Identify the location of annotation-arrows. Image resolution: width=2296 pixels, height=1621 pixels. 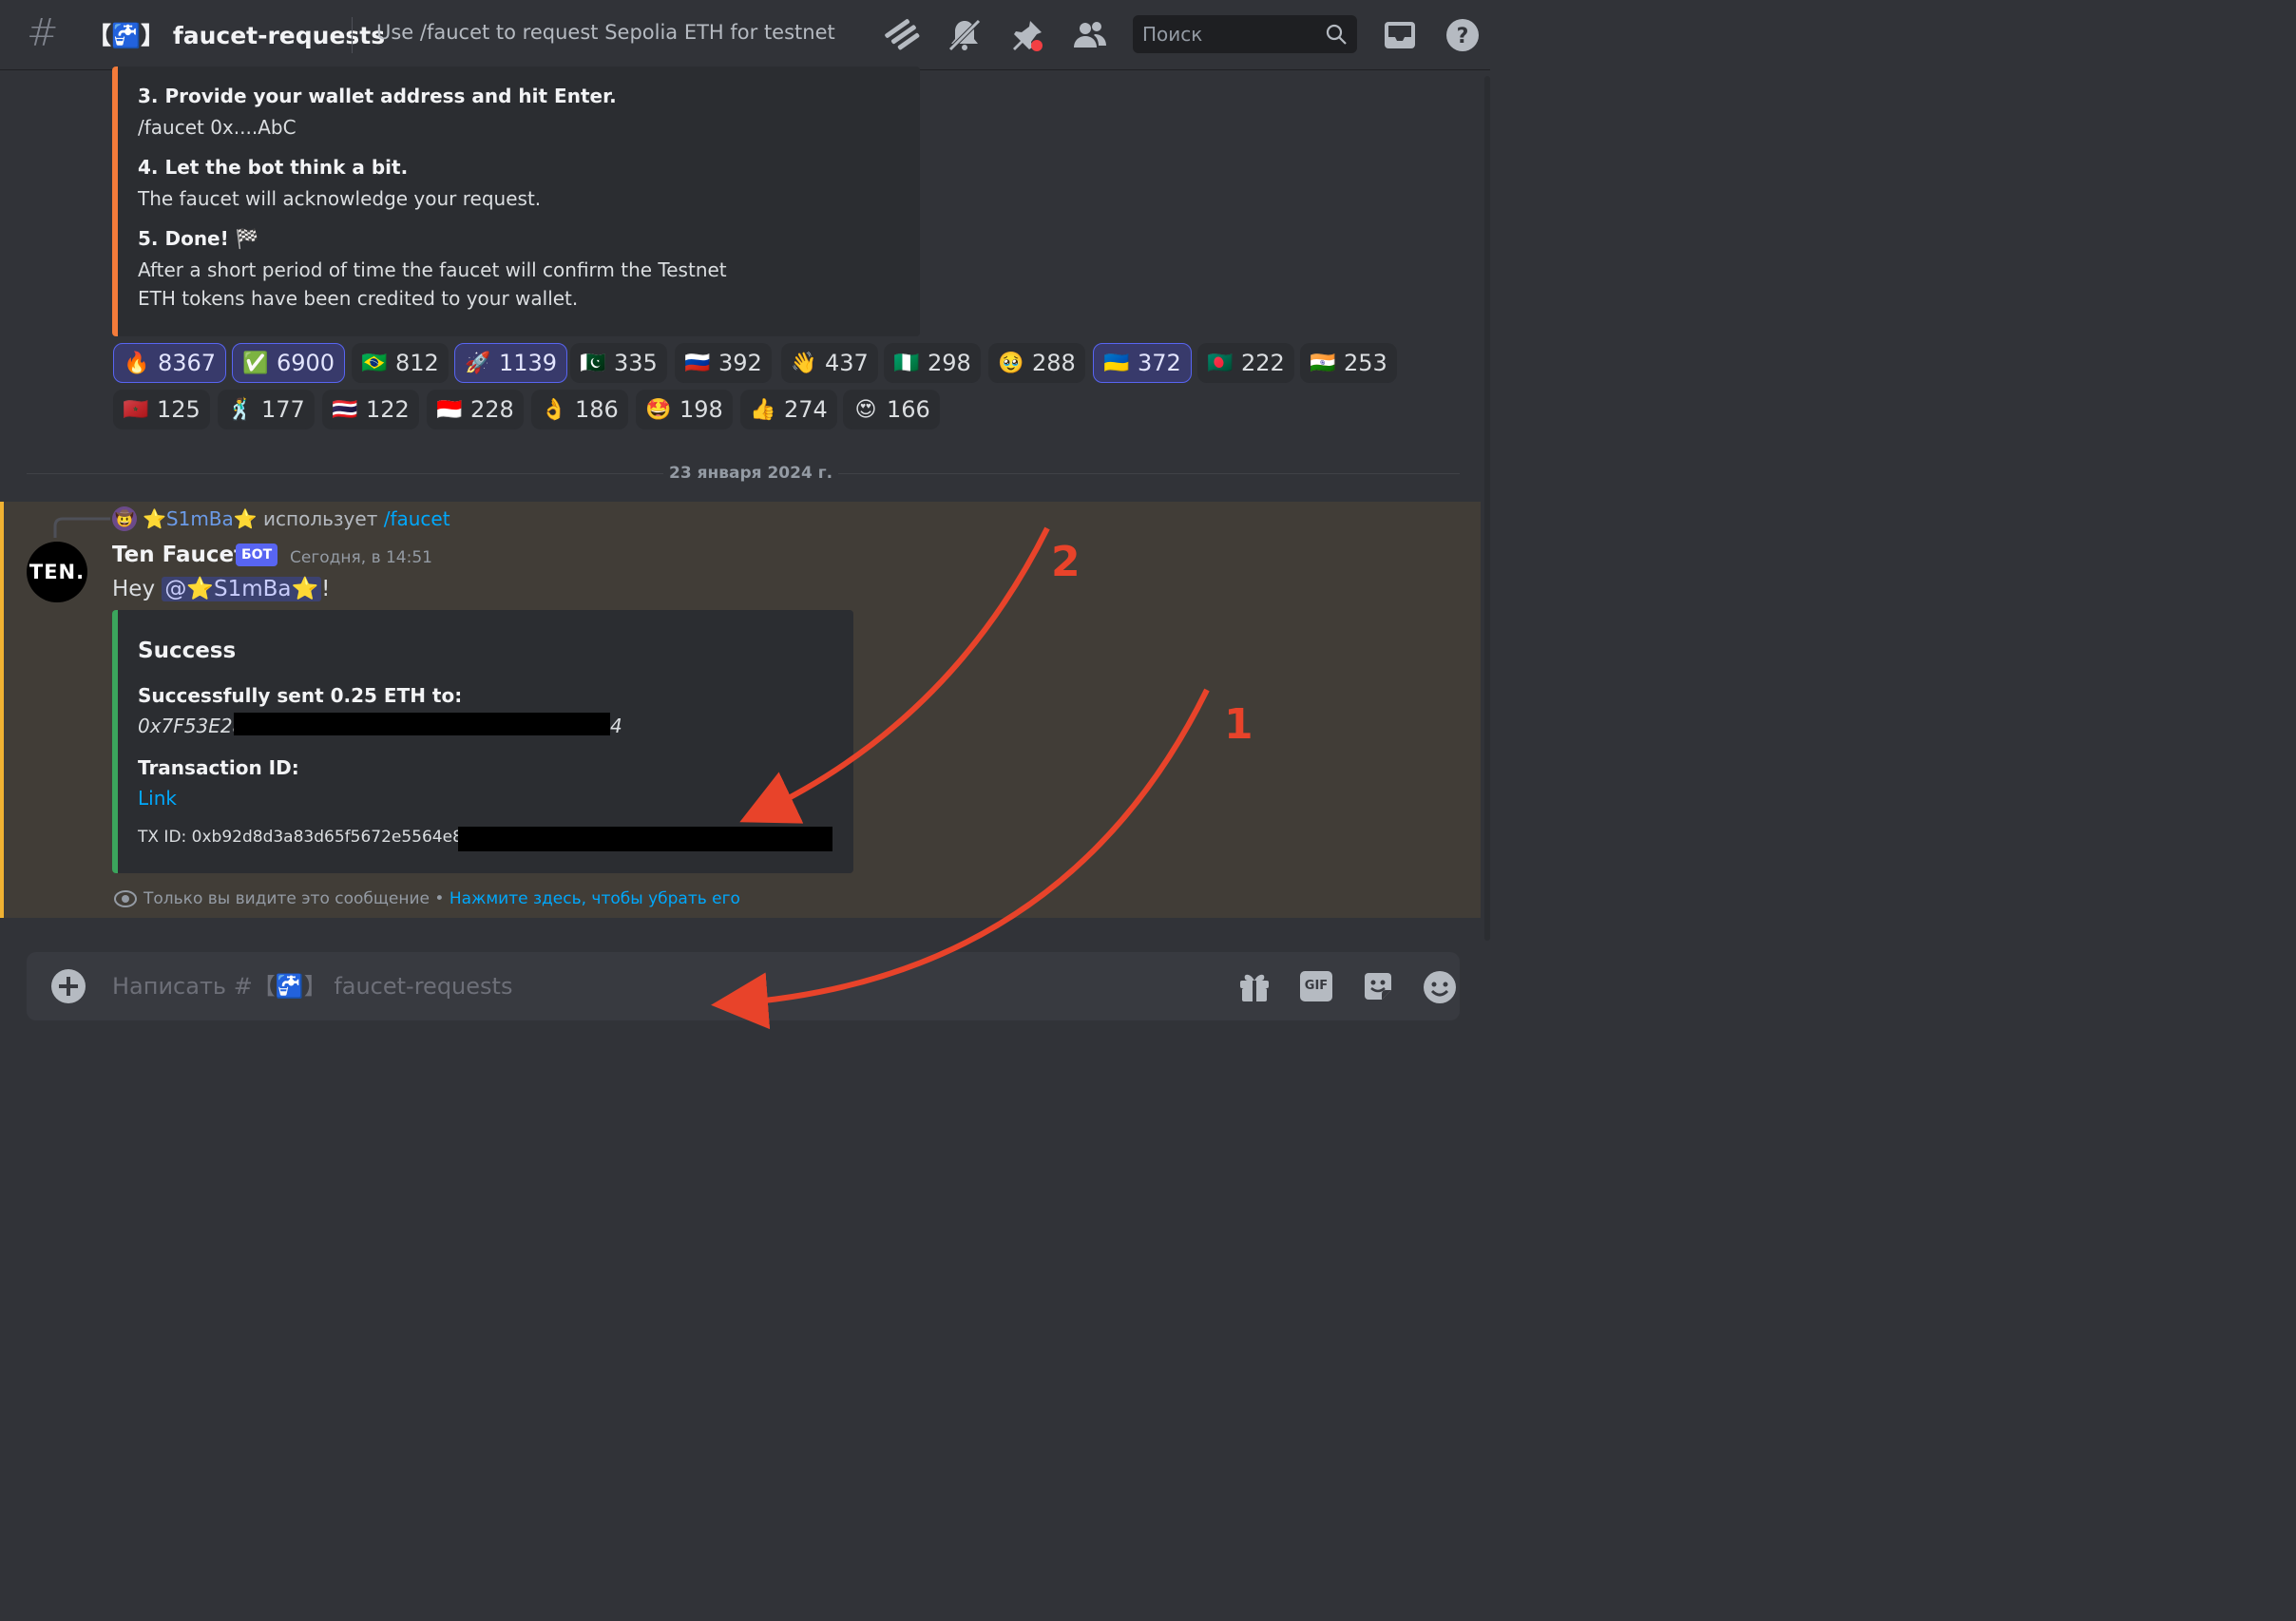
(960, 778).